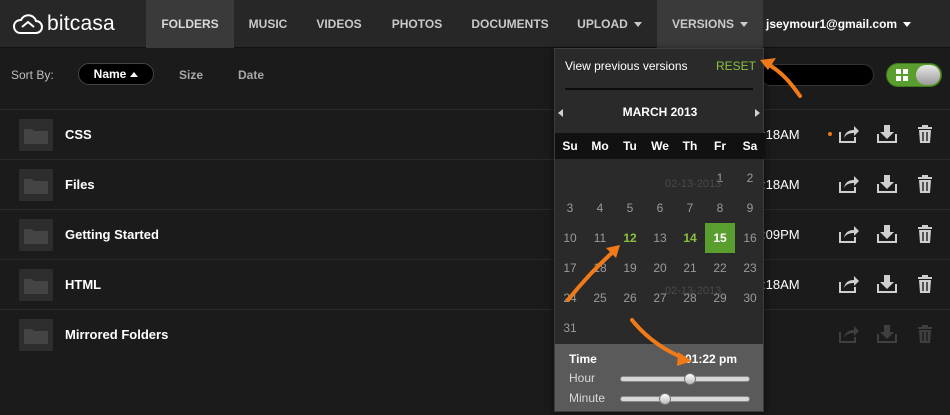 The image size is (950, 415). Describe the element at coordinates (630, 238) in the screenshot. I see `calendar-day: 12` at that location.